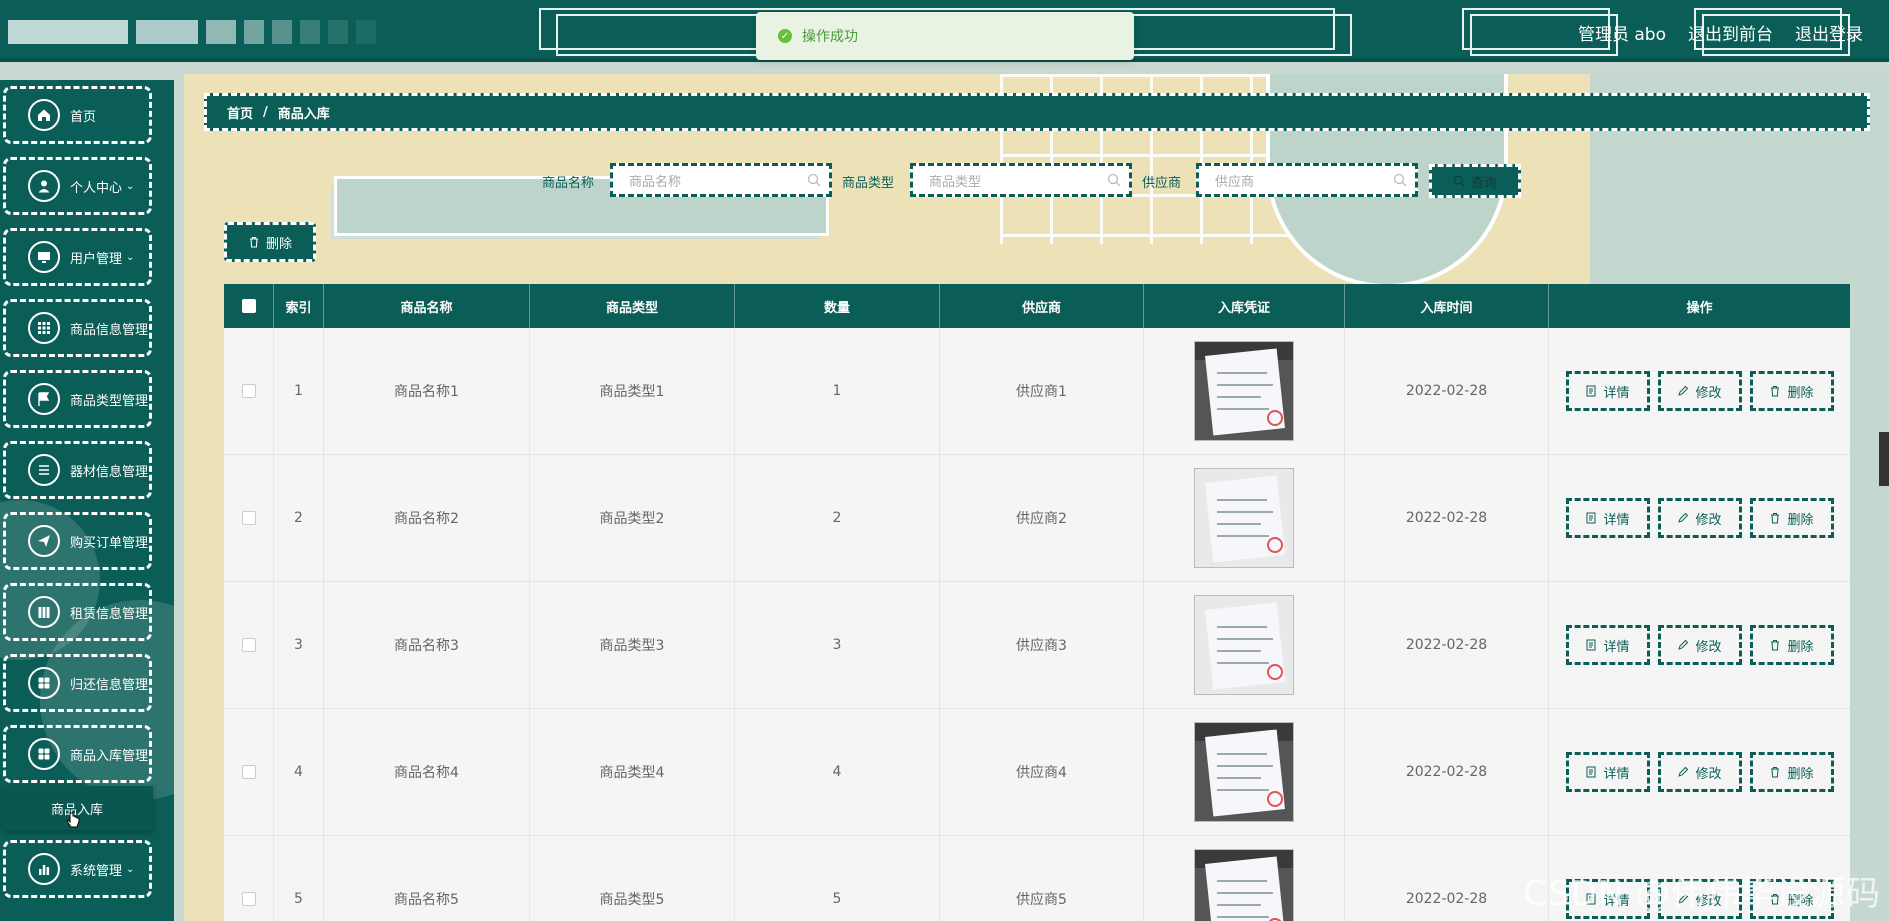 The image size is (1889, 921). Describe the element at coordinates (299, 306) in the screenshot. I see `column-header: 索引` at that location.